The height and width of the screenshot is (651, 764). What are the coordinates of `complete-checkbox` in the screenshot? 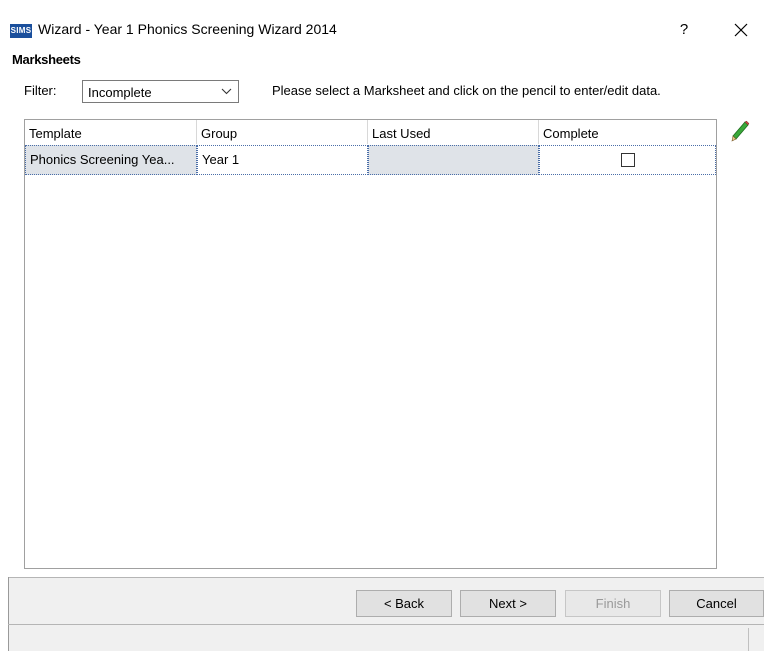 It's located at (627, 160).